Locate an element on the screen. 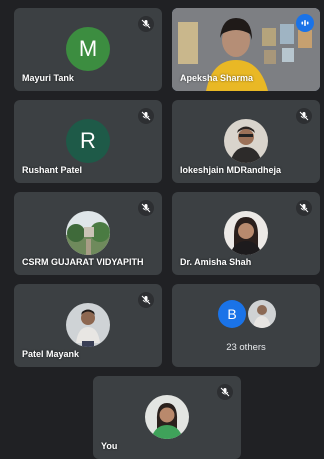 The width and height of the screenshot is (324, 459). others-count-label: 23 others is located at coordinates (246, 347).